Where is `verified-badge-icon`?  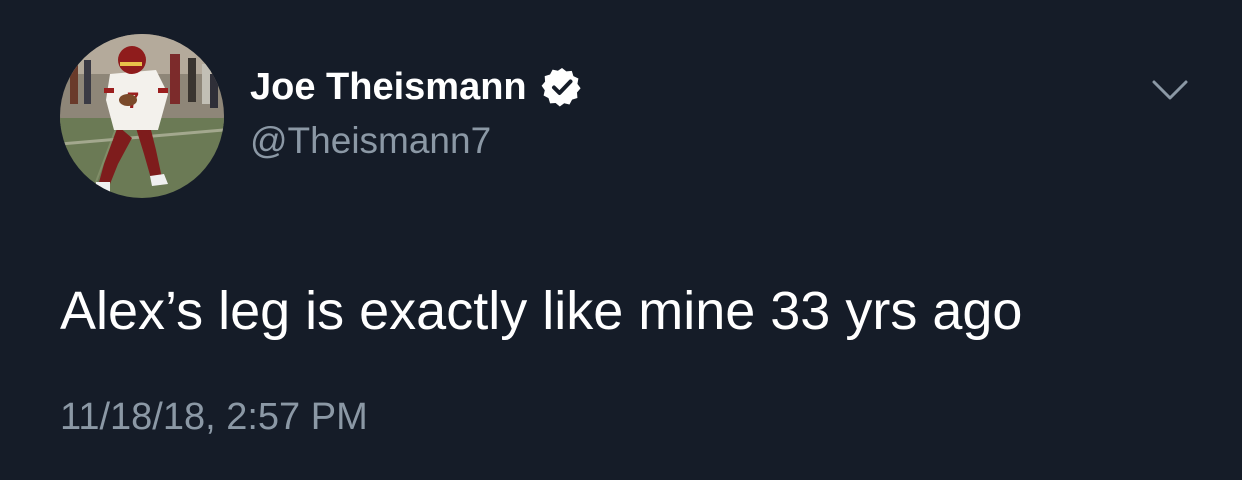 verified-badge-icon is located at coordinates (561, 87).